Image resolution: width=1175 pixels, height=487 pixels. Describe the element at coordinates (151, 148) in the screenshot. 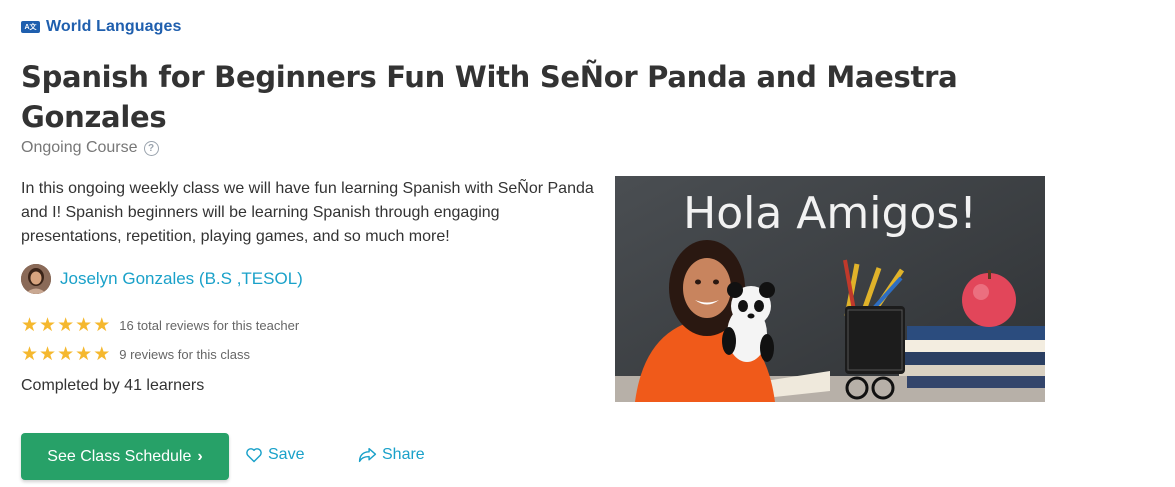

I see `help-icon: ?` at that location.